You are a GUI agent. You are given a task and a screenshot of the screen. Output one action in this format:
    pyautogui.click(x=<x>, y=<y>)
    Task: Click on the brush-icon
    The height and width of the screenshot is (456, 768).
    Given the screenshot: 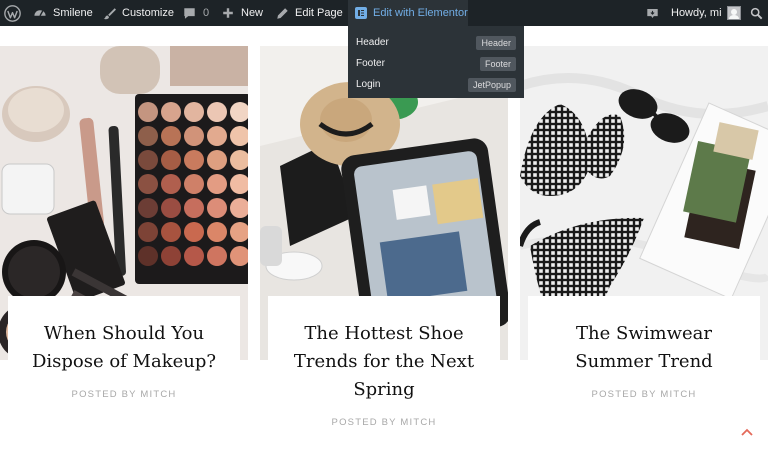 What is the action you would take?
    pyautogui.click(x=109, y=13)
    